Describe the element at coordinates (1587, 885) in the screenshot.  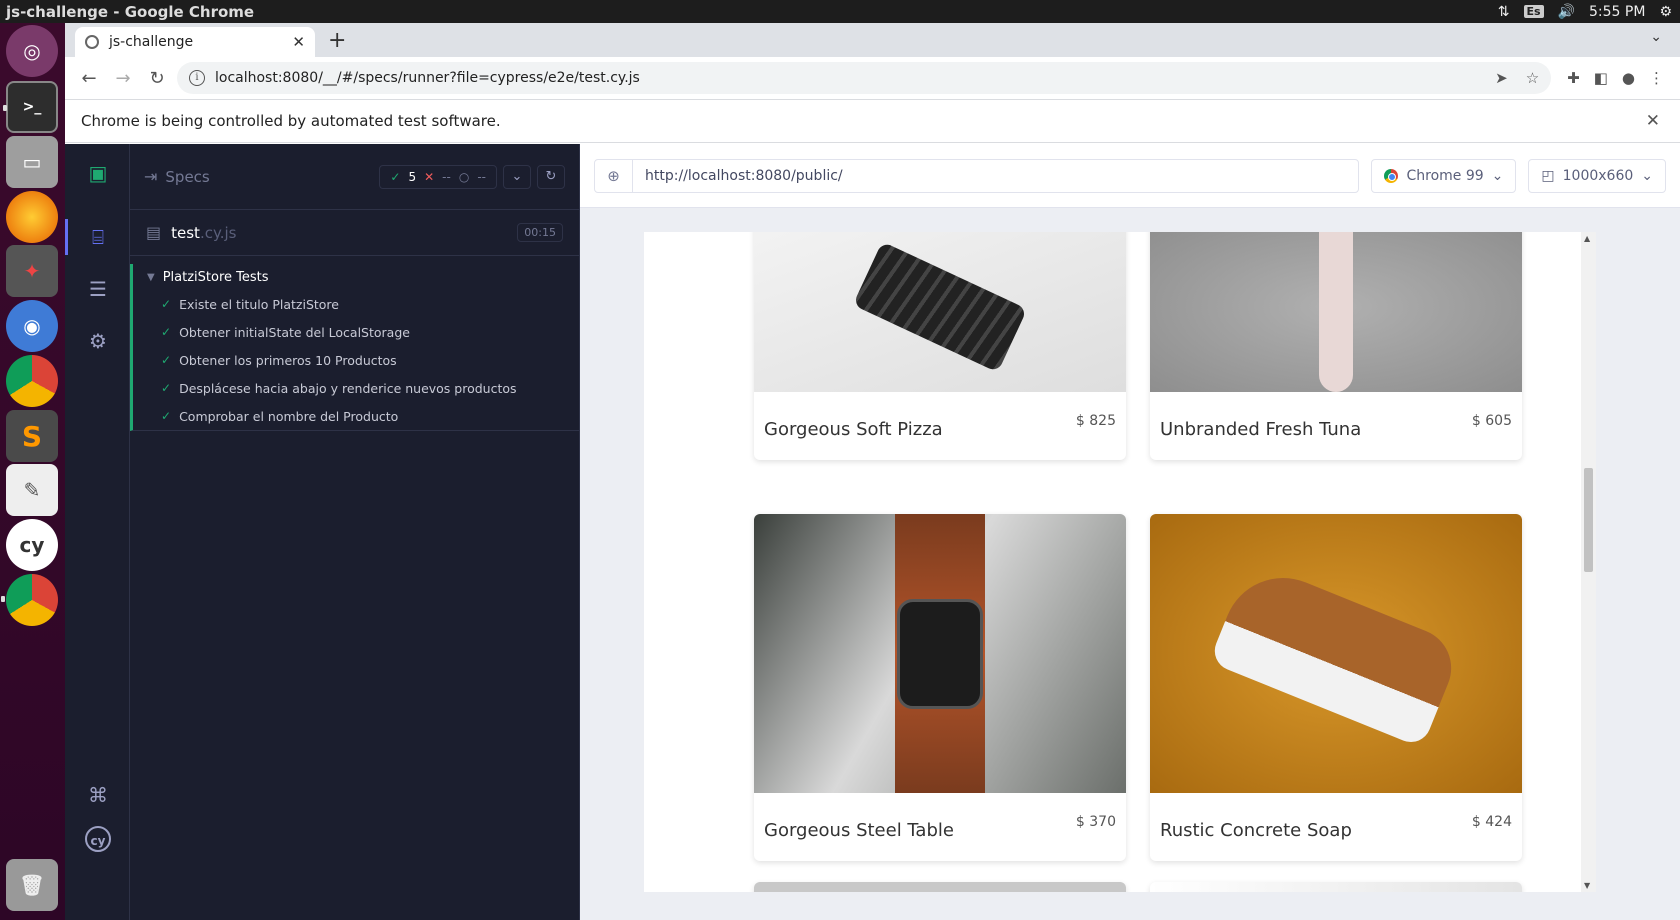
I see `scroll-down-icon: ▼` at that location.